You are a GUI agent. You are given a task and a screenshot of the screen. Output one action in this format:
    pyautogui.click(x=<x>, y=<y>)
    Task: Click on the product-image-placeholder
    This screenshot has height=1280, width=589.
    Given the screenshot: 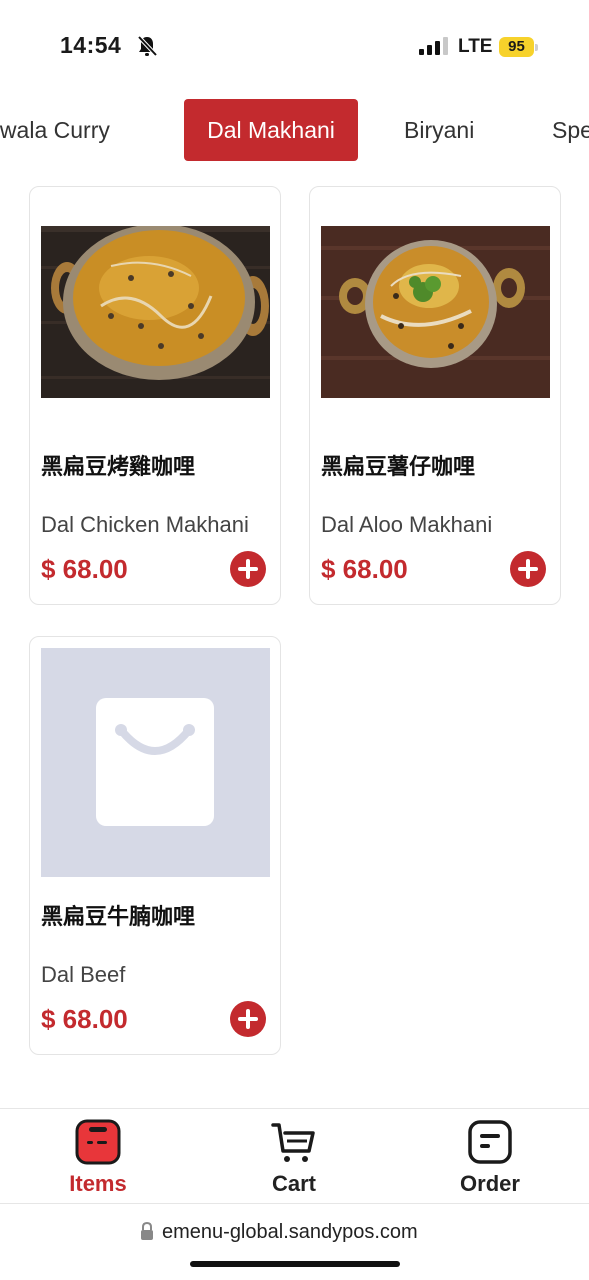 What is the action you would take?
    pyautogui.click(x=155, y=762)
    